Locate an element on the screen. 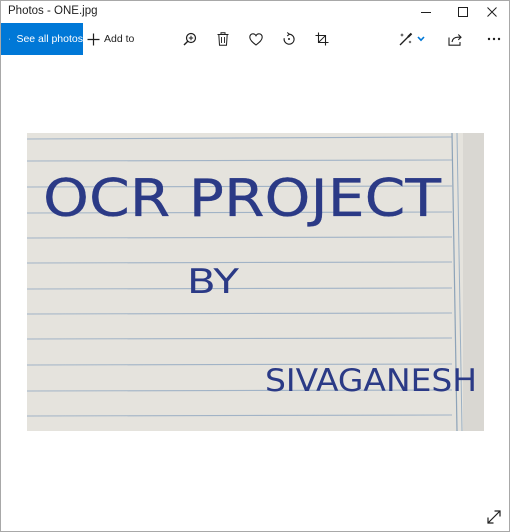  title-bar: Photos - ONE.jpg is located at coordinates (255, 12).